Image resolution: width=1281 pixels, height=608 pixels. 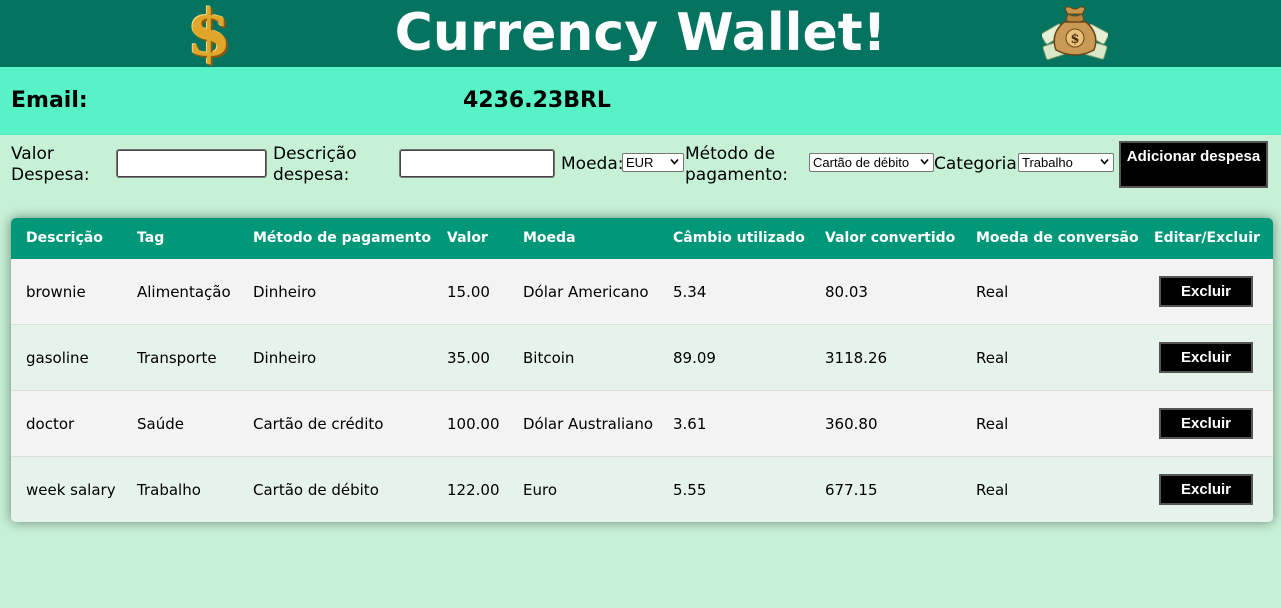 I want to click on cell-currency: Bitcoin, so click(x=549, y=358).